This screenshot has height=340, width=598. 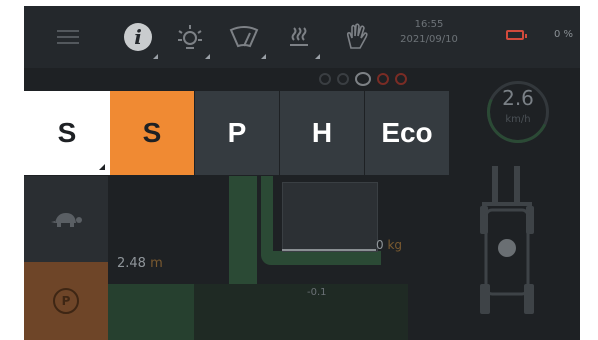 What do you see at coordinates (518, 119) in the screenshot?
I see `speed-unit: km/h` at bounding box center [518, 119].